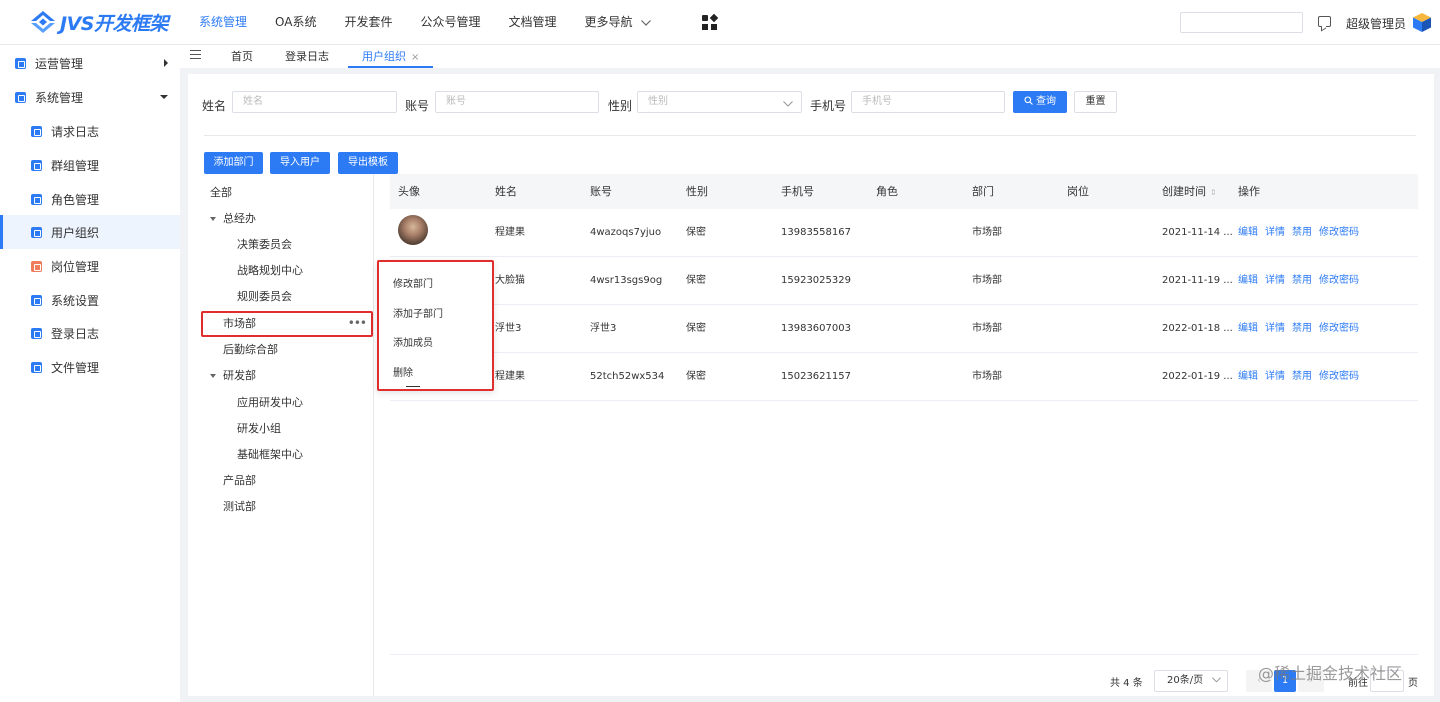 Image resolution: width=1440 pixels, height=702 pixels. Describe the element at coordinates (314, 102) in the screenshot. I see `name-input: 姓名` at that location.